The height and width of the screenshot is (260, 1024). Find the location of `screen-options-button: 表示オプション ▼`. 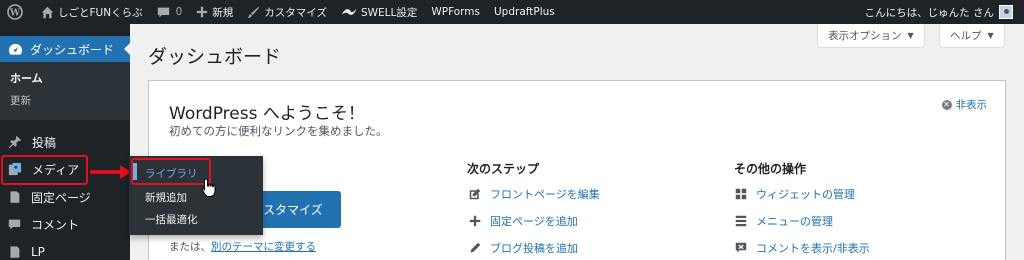

screen-options-button: 表示オプション ▼ is located at coordinates (871, 36).